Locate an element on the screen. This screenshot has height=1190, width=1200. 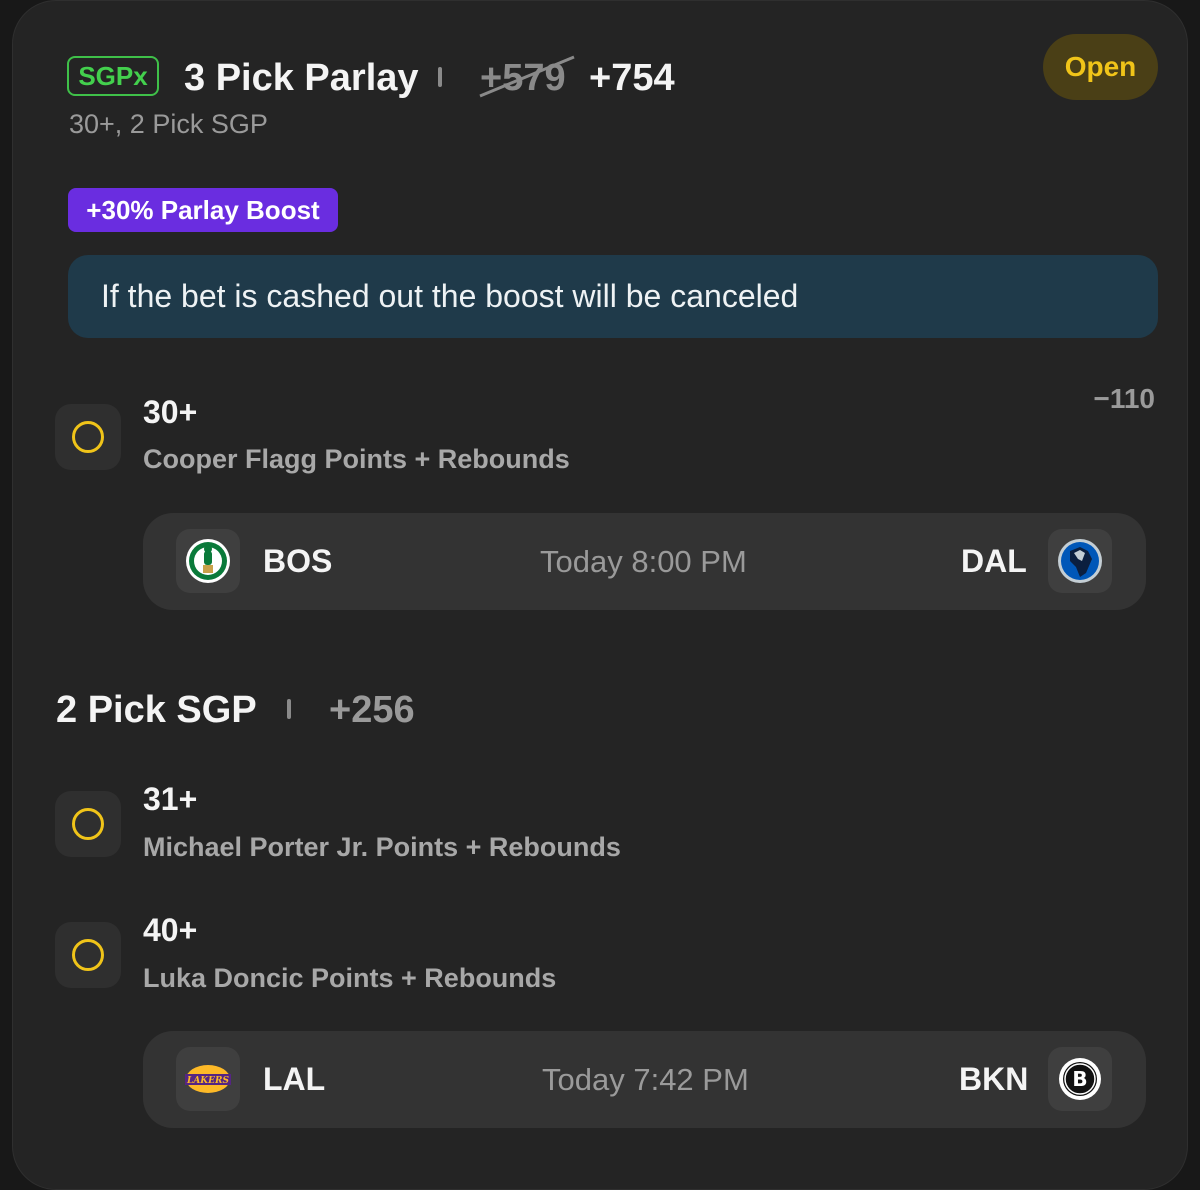
sgp-section-title: 2 Pick SGP is located at coordinates (156, 710).